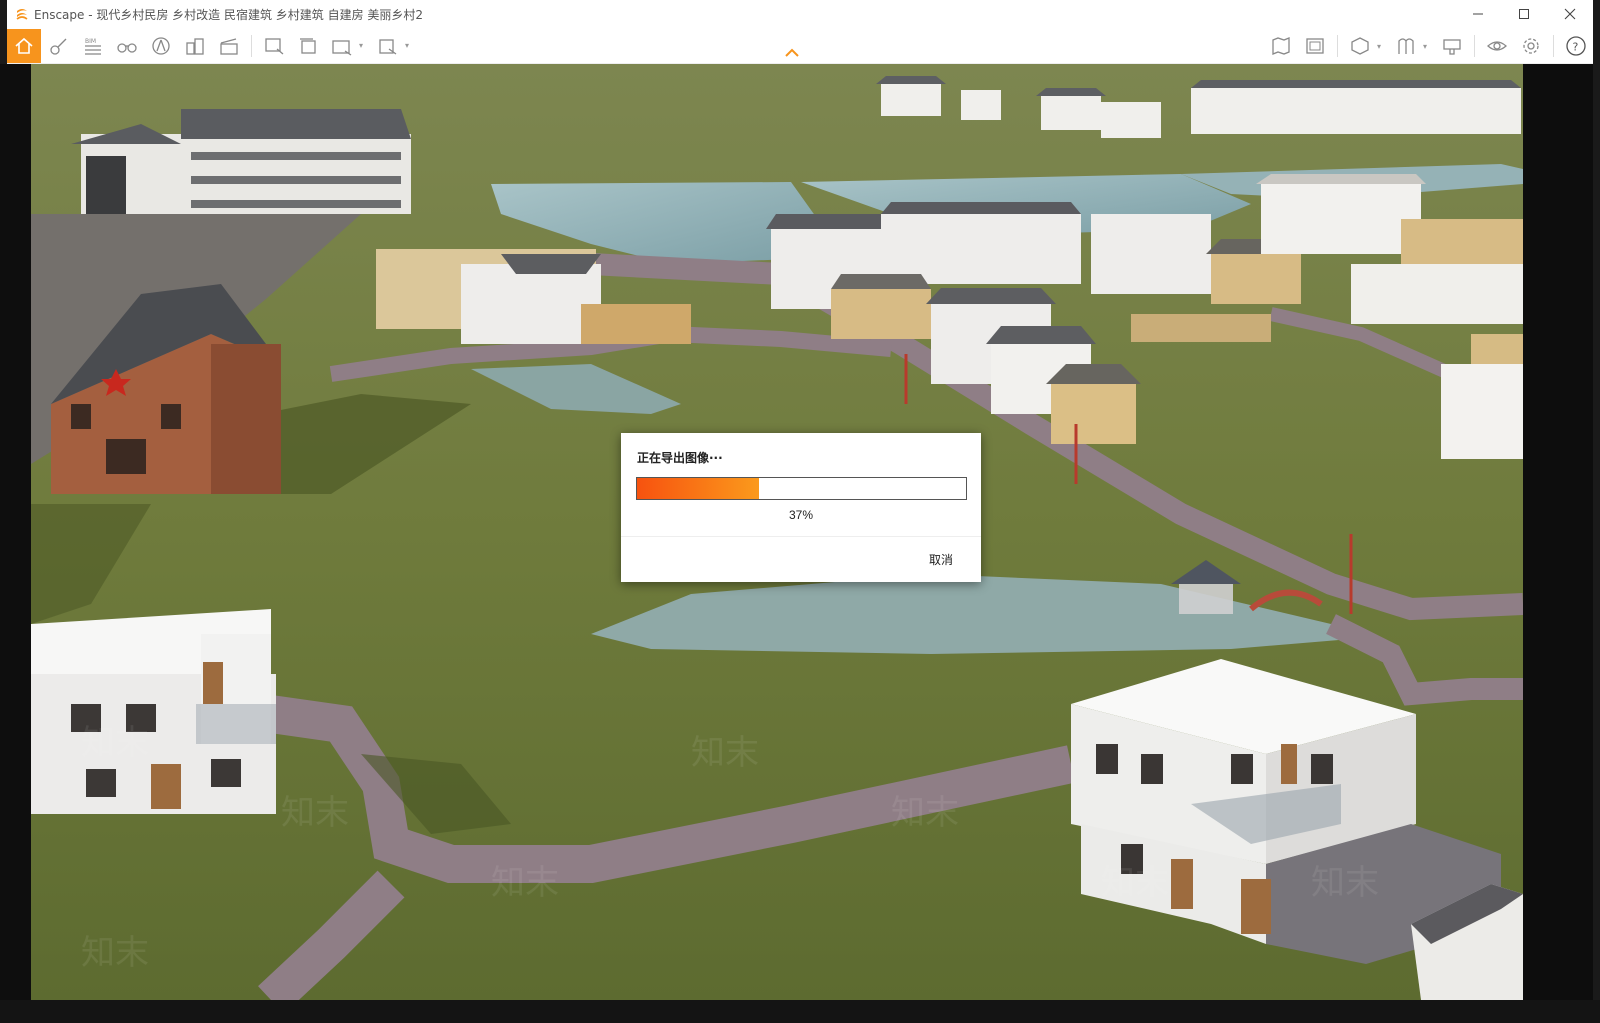  What do you see at coordinates (1381, 46) in the screenshot?
I see `view-dropdown-caret: ▾` at bounding box center [1381, 46].